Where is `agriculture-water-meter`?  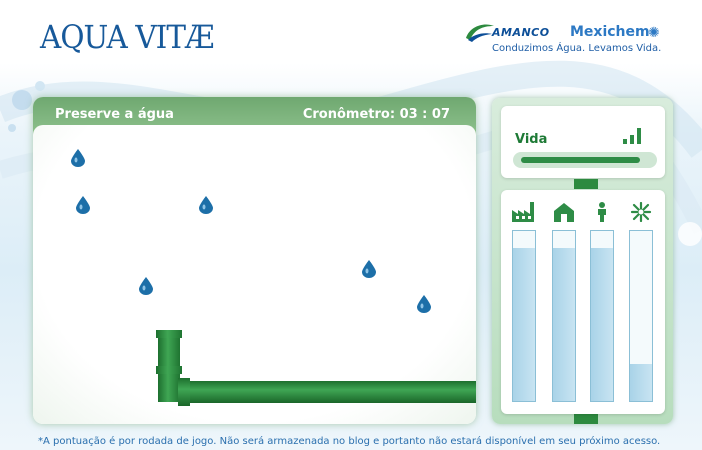 agriculture-water-meter is located at coordinates (641, 316).